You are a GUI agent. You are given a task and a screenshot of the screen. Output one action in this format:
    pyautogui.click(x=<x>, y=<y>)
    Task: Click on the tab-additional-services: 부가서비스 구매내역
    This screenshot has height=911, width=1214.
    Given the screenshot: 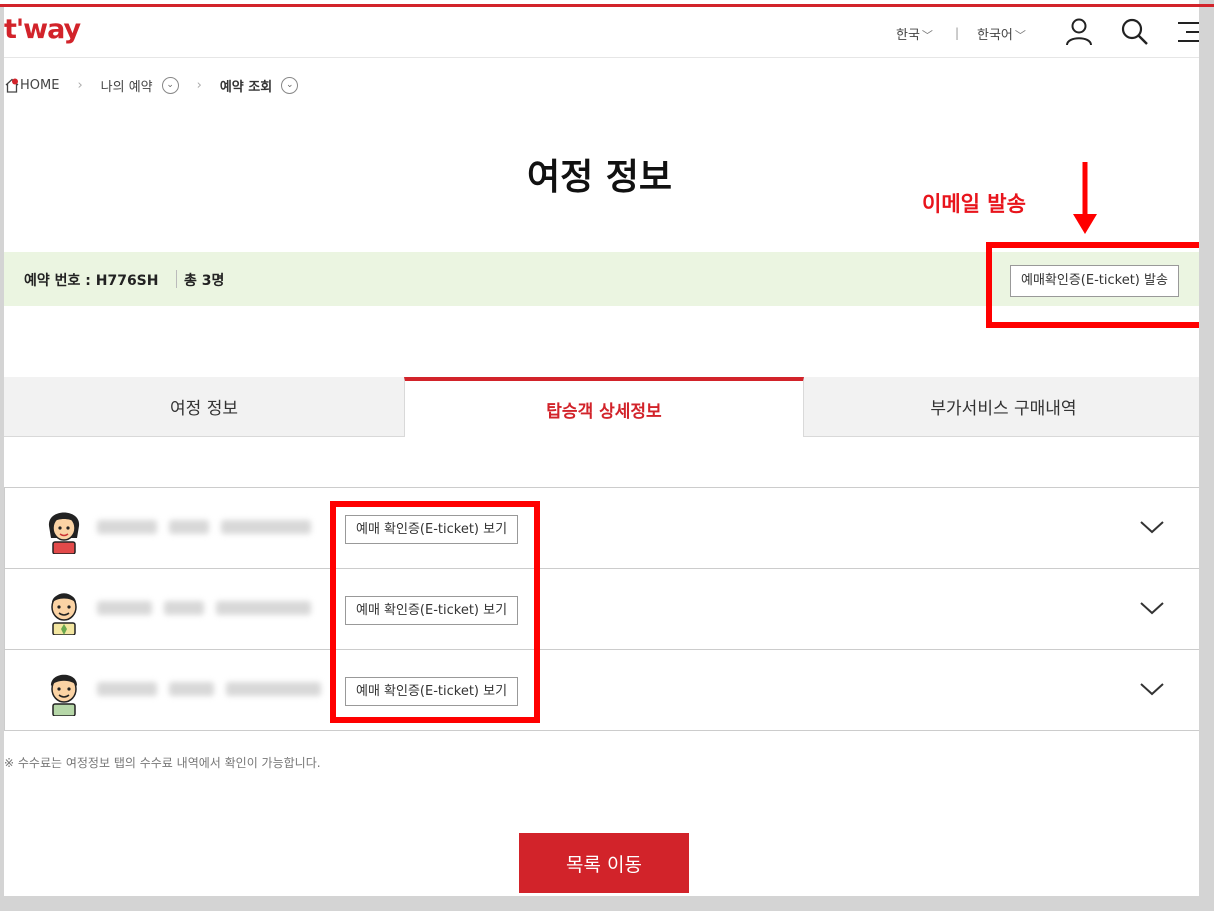 What is the action you would take?
    pyautogui.click(x=1001, y=407)
    